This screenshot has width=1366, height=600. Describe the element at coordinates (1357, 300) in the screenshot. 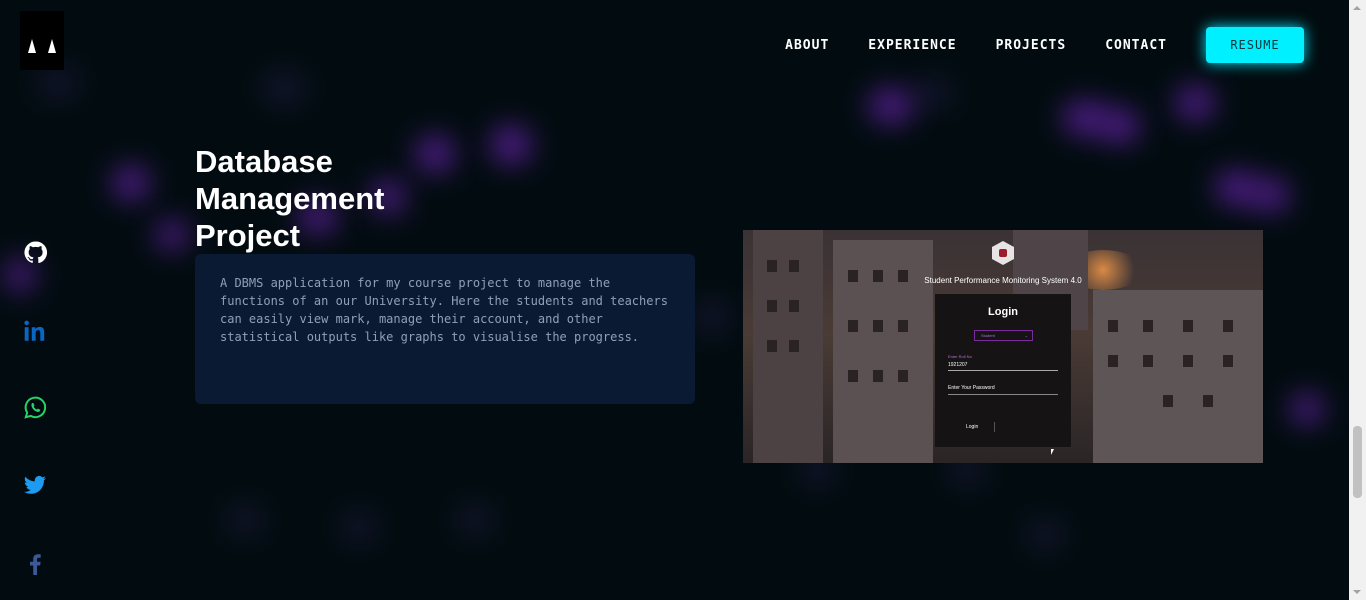

I see `page-scrollbar` at that location.